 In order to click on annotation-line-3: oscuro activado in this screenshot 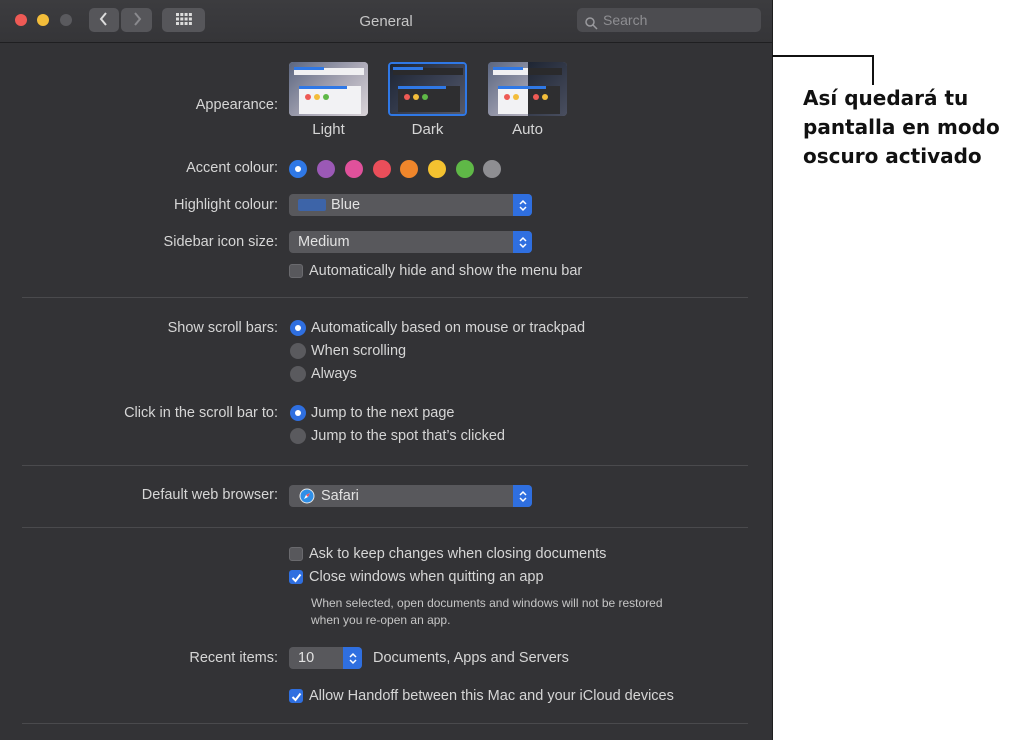, I will do `click(892, 156)`.